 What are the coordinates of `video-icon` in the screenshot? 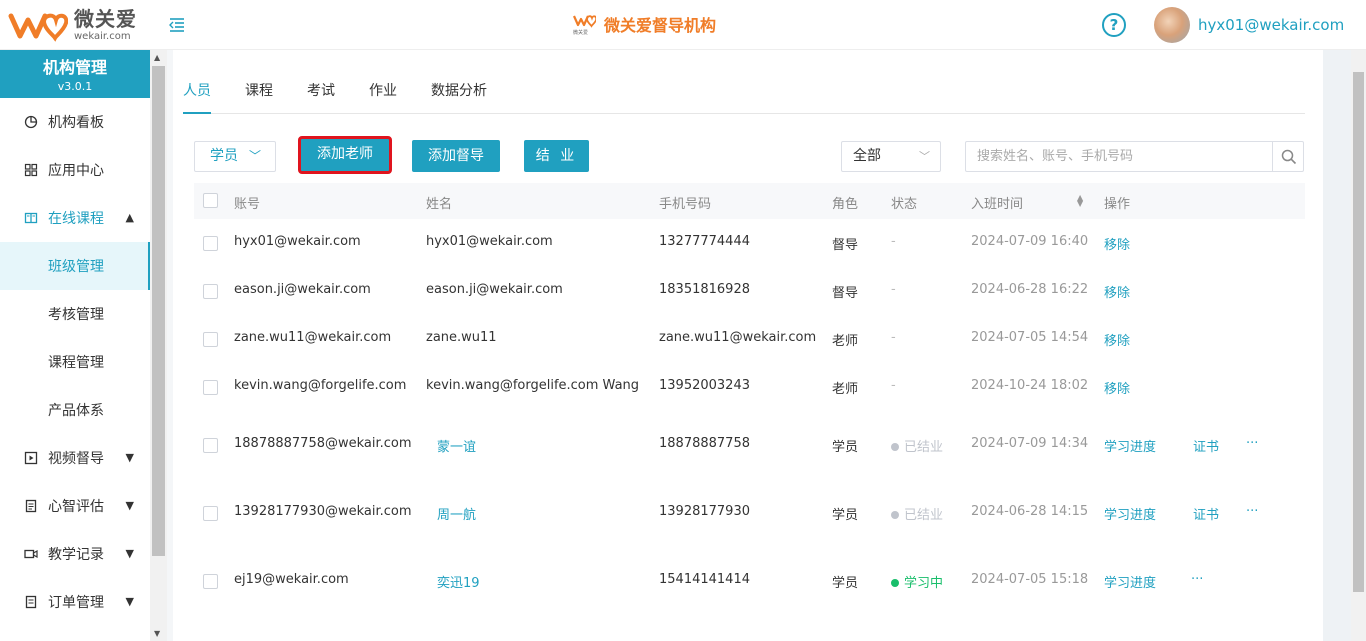 It's located at (31, 458).